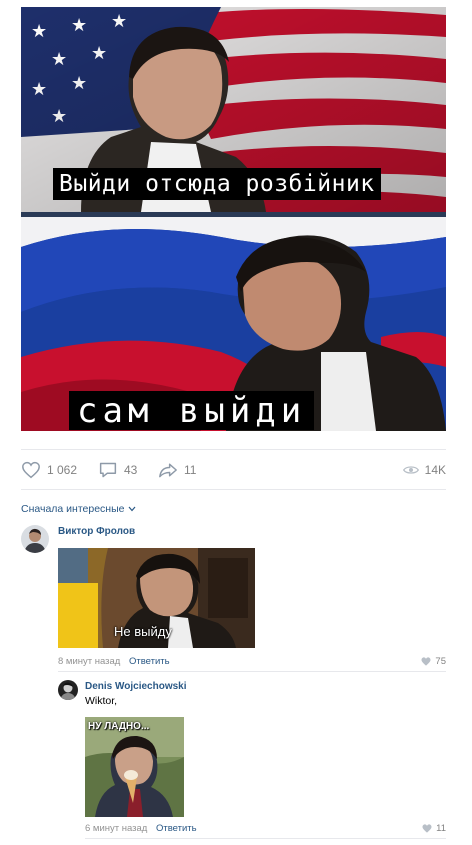 This screenshot has height=845, width=472. I want to click on comment-time: 8 минут назад, so click(89, 661).